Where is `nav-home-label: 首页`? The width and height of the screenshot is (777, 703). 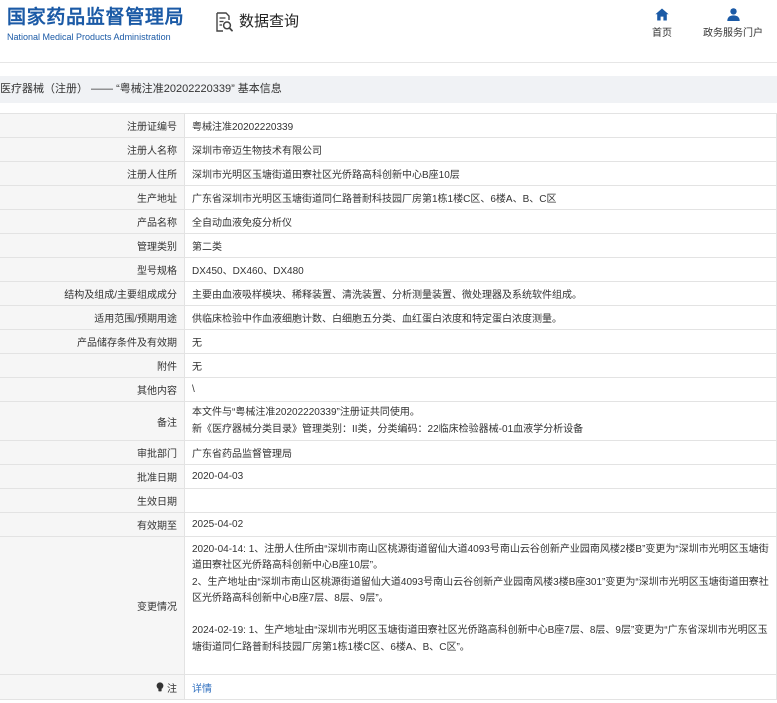 nav-home-label: 首页 is located at coordinates (662, 33).